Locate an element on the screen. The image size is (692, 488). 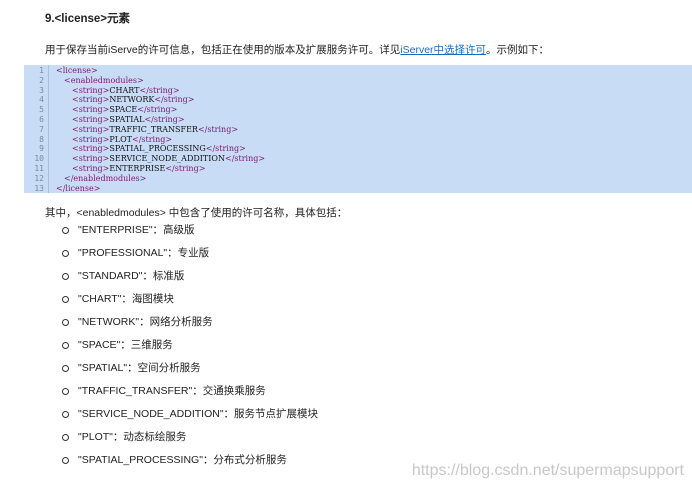
module-list-item: "PROFESSIONAL"：专业版 is located at coordinates (190, 256).